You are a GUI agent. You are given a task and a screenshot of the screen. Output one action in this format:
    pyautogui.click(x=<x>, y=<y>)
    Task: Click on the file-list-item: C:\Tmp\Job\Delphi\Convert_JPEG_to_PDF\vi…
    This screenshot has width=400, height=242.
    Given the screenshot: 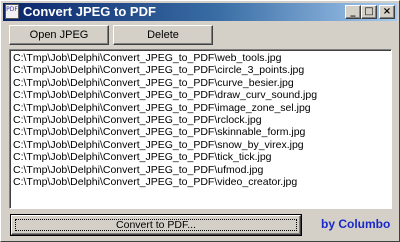 What is the action you would take?
    pyautogui.click(x=201, y=182)
    